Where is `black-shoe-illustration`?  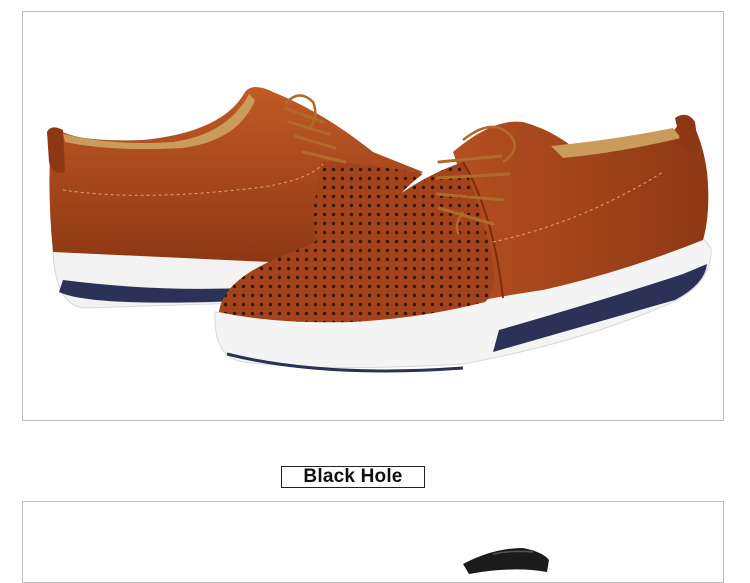 black-shoe-illustration is located at coordinates (506, 561).